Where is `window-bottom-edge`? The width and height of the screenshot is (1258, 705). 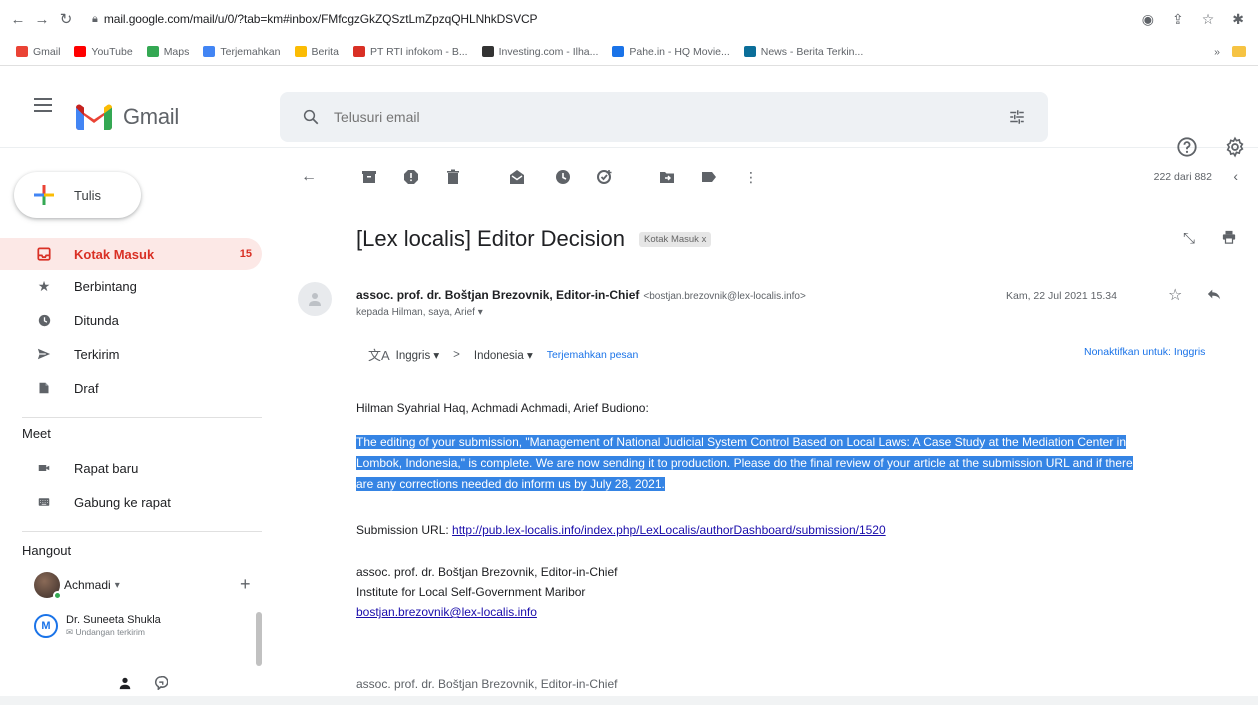
window-bottom-edge is located at coordinates (629, 700).